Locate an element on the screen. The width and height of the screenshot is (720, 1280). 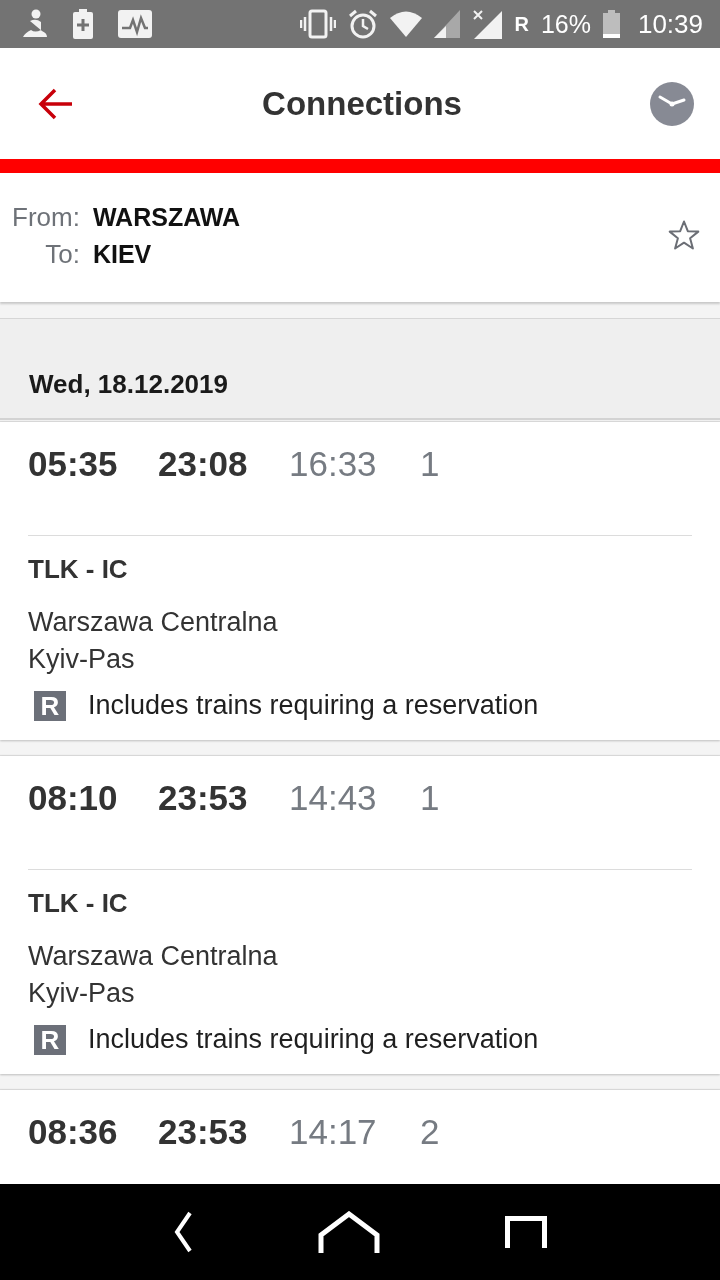
vibrate-icon is located at coordinates (318, 24).